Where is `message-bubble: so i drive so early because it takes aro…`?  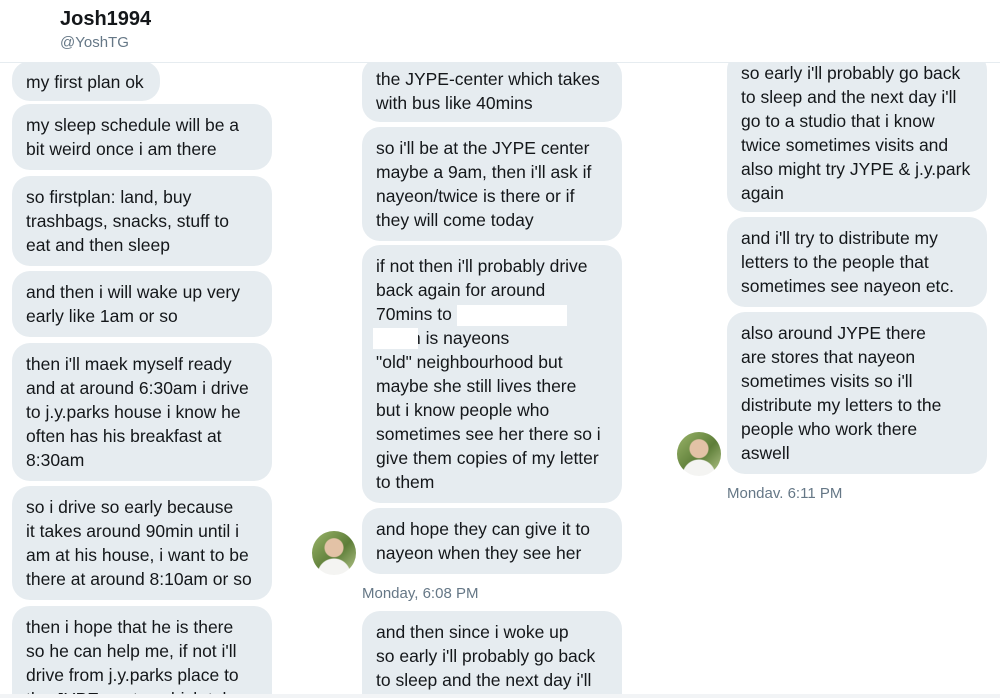
message-bubble: so i drive so early because it takes aro… is located at coordinates (142, 543).